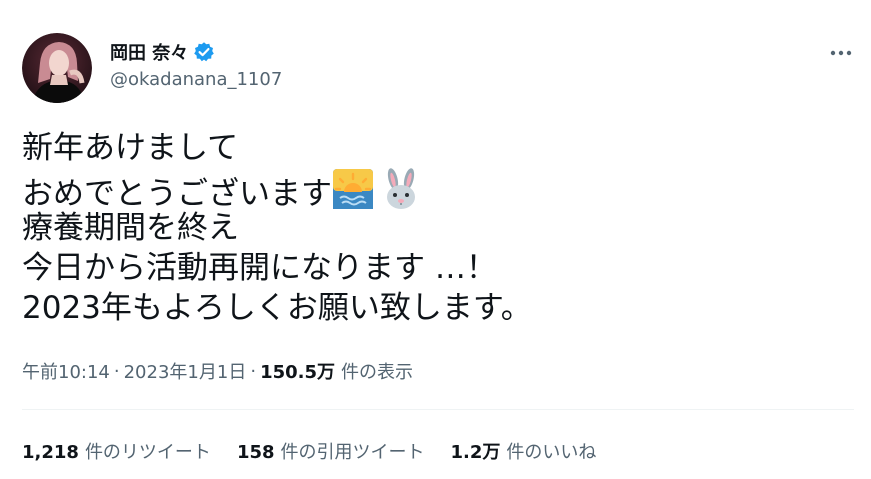  What do you see at coordinates (551, 452) in the screenshot?
I see `likes-label: 件のいいね` at bounding box center [551, 452].